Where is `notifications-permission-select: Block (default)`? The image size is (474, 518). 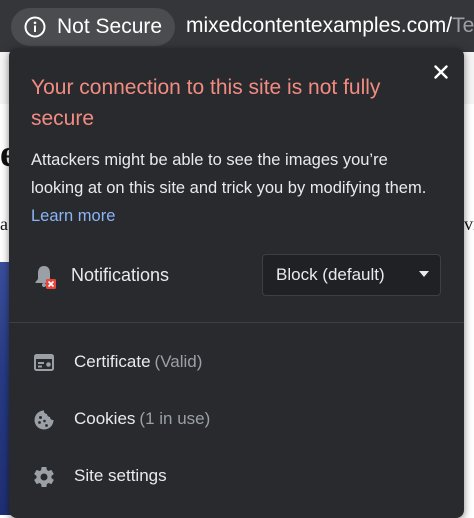
notifications-permission-select: Block (default) is located at coordinates (351, 275).